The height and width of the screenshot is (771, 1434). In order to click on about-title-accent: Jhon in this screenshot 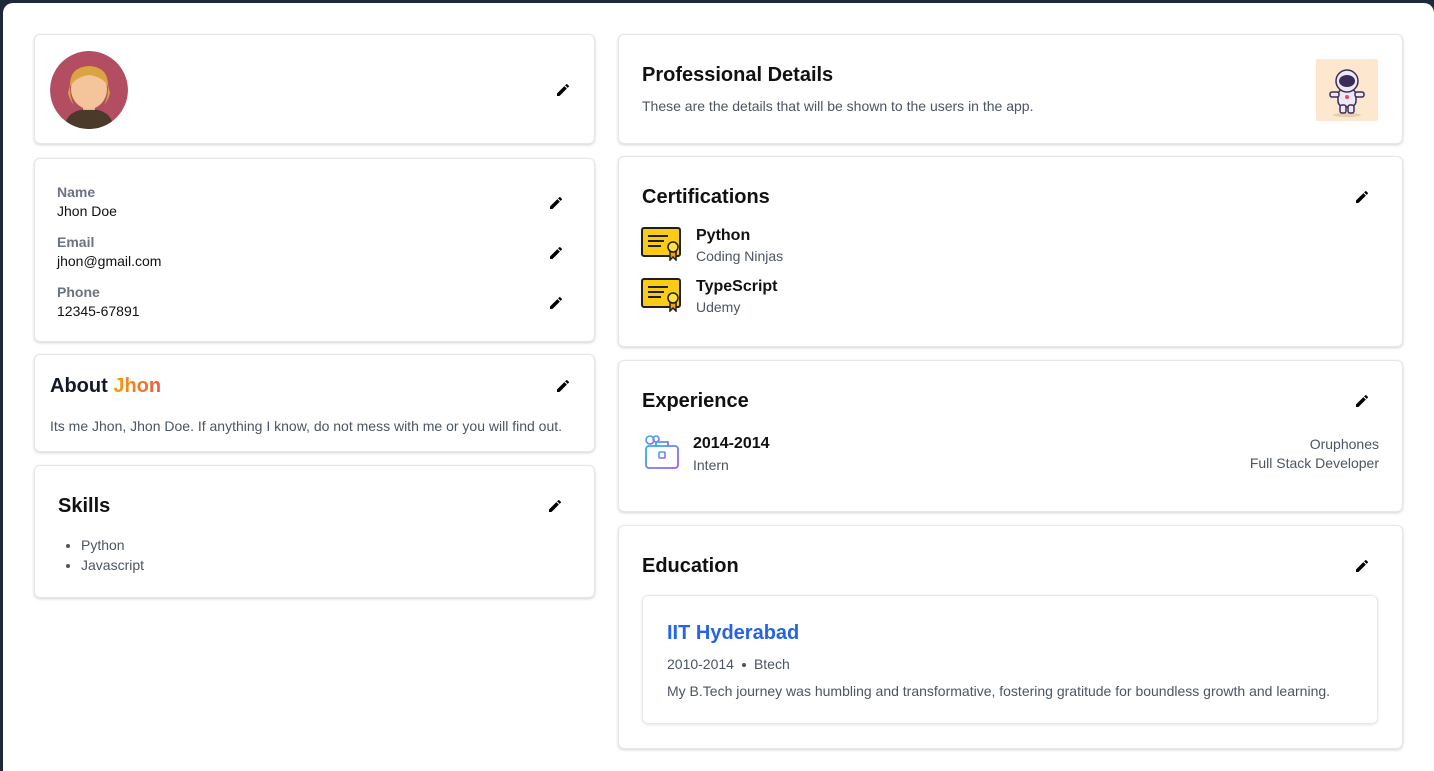, I will do `click(137, 386)`.